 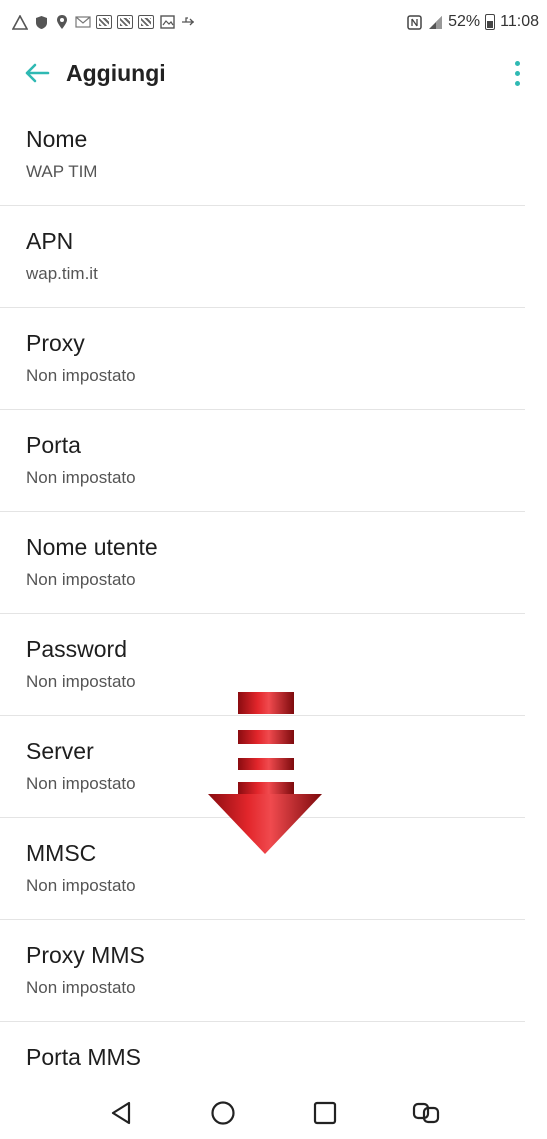 What do you see at coordinates (20, 22) in the screenshot?
I see `warning-icon` at bounding box center [20, 22].